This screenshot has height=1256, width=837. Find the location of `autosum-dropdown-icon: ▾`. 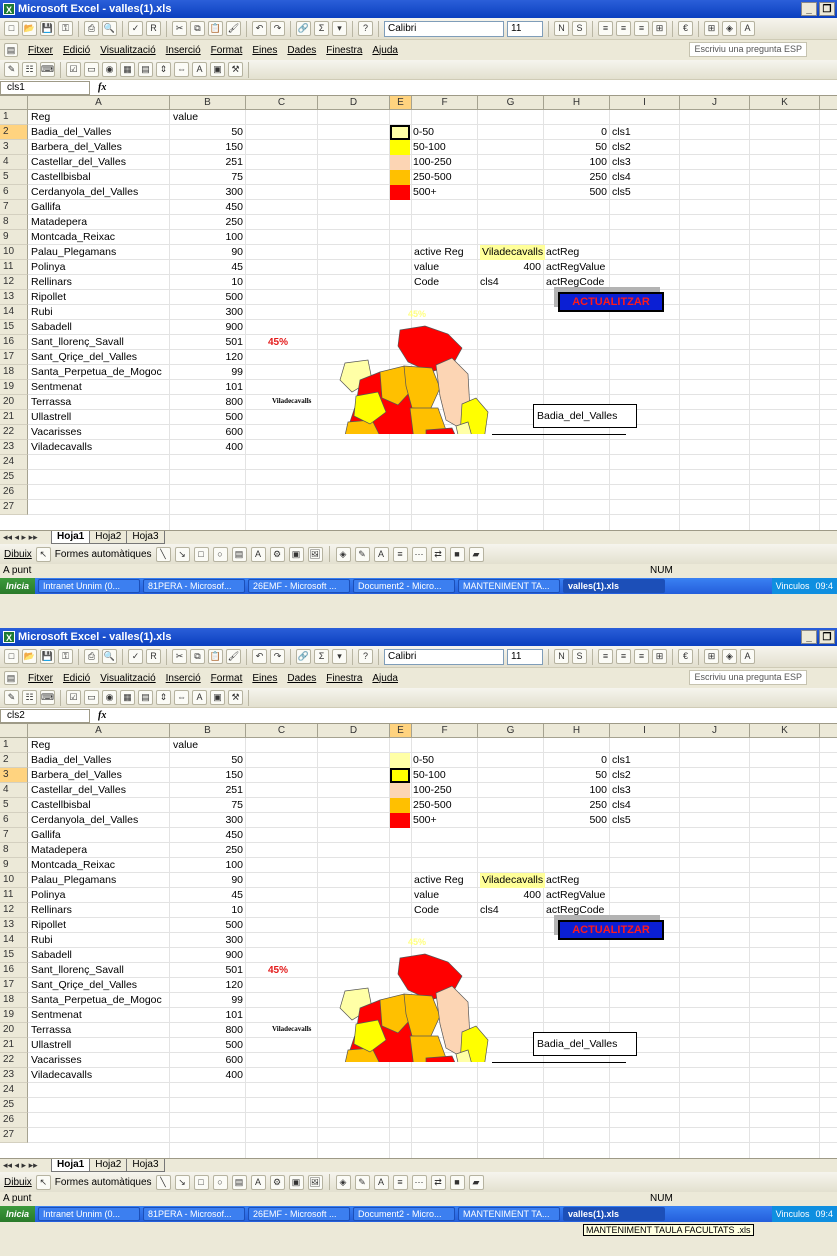

autosum-dropdown-icon: ▾ is located at coordinates (339, 656).